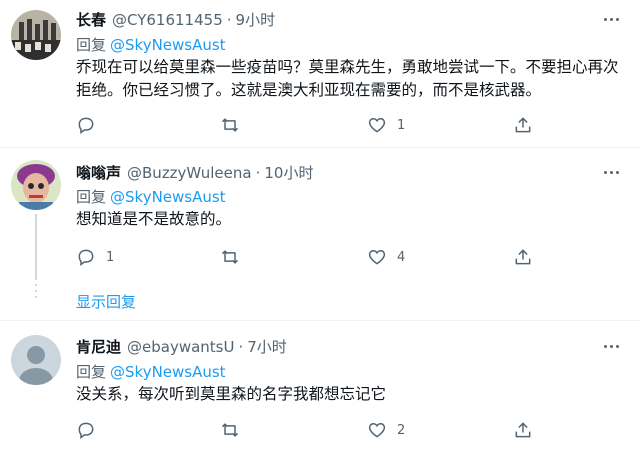 The width and height of the screenshot is (640, 454). What do you see at coordinates (95, 257) in the screenshot?
I see `reply-button: 1` at bounding box center [95, 257].